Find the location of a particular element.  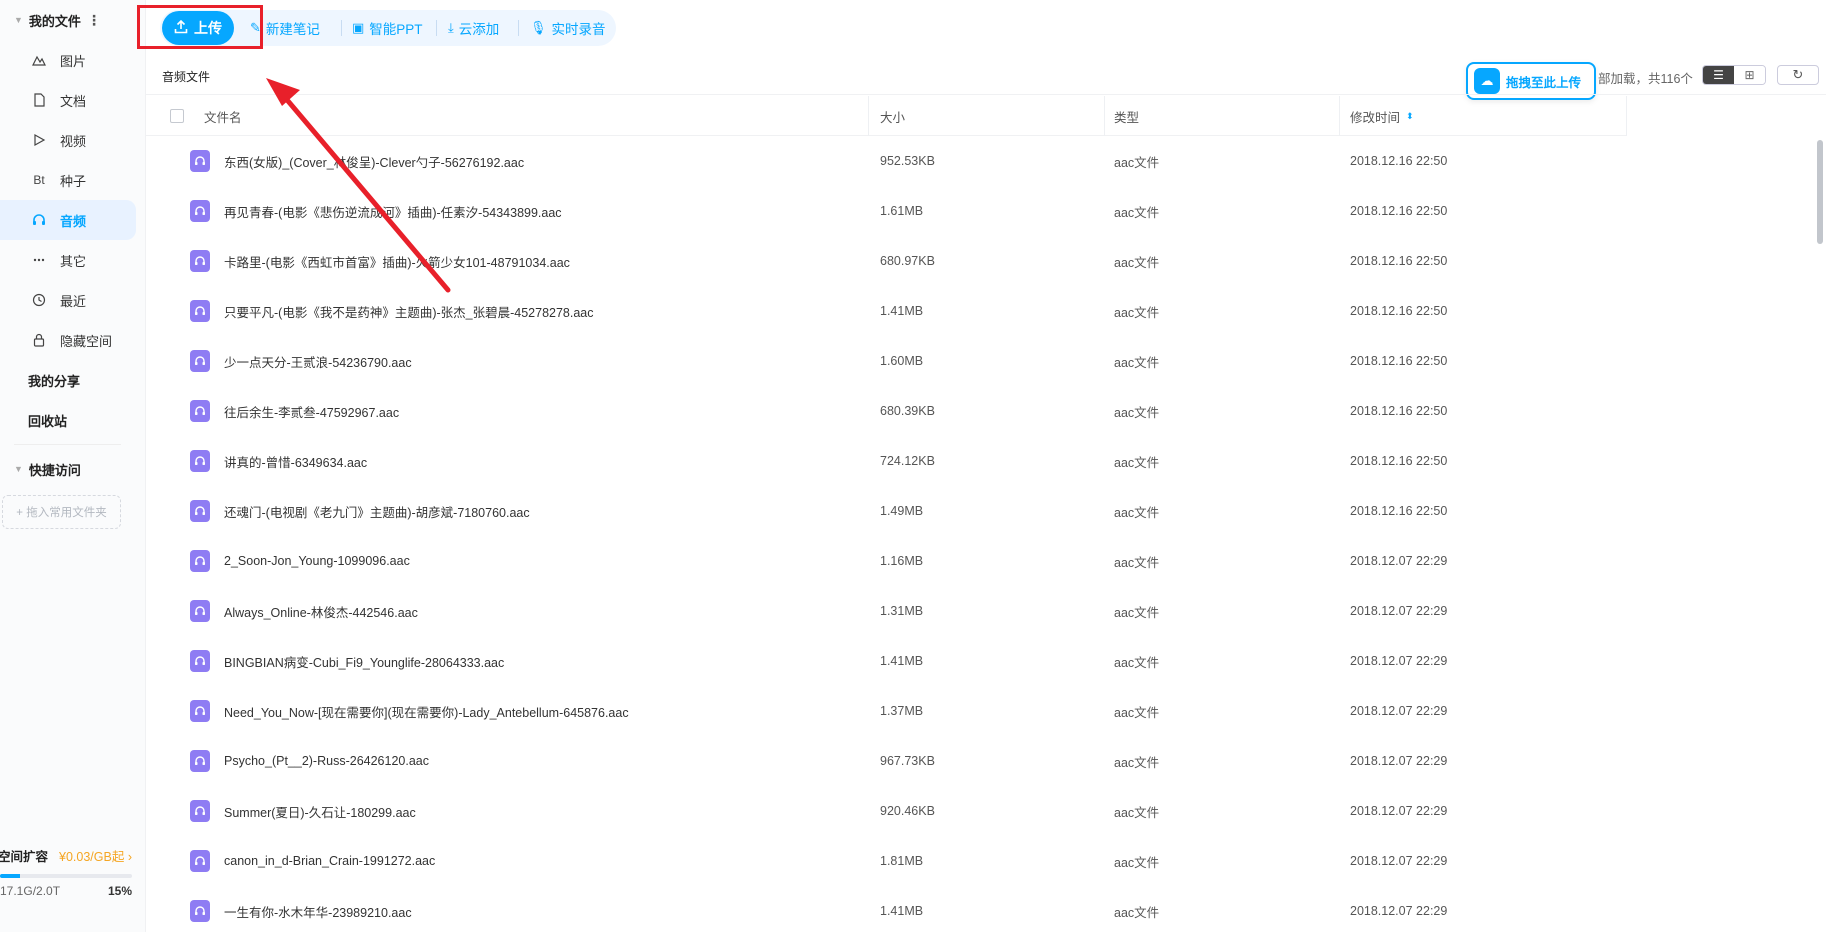

file-name: 还魂门-(电视剧《老九门》主题曲)-胡彦斌-7180760.aac is located at coordinates (377, 511).